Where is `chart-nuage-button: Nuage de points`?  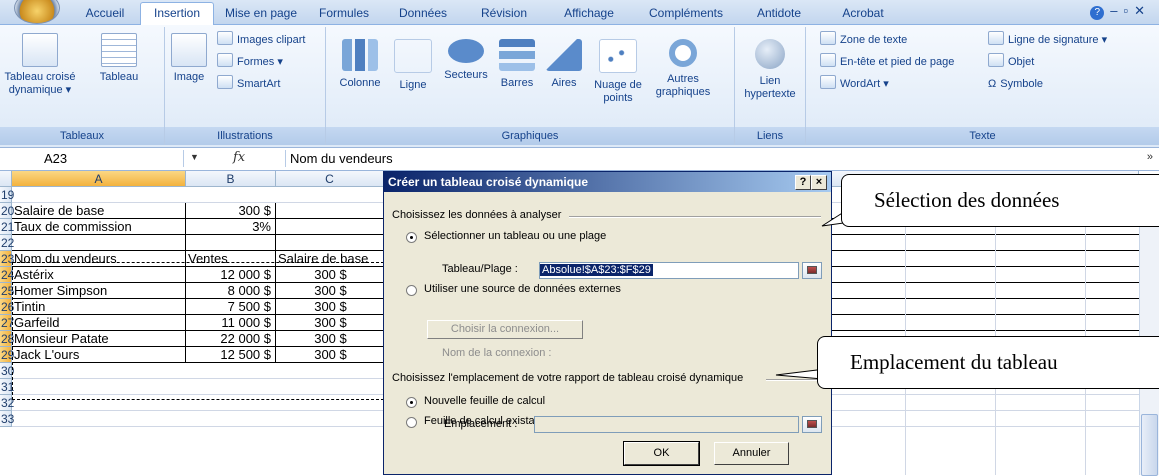 chart-nuage-button: Nuage de points is located at coordinates (618, 67).